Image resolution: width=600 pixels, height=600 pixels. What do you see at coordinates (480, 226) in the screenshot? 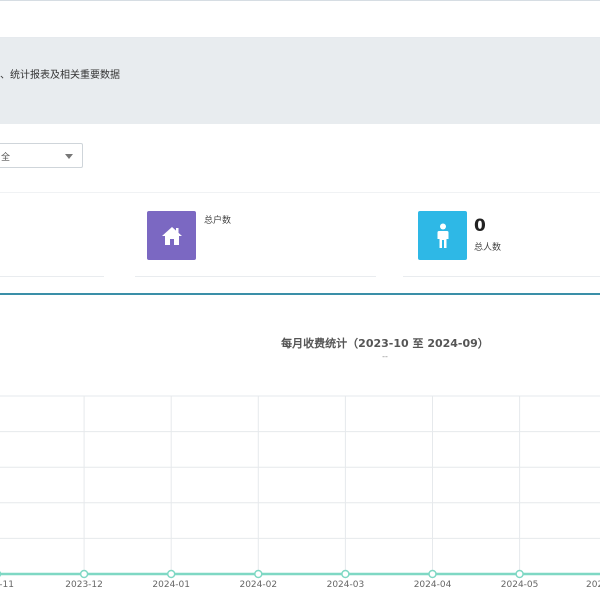
I see `people-value: 0` at bounding box center [480, 226].